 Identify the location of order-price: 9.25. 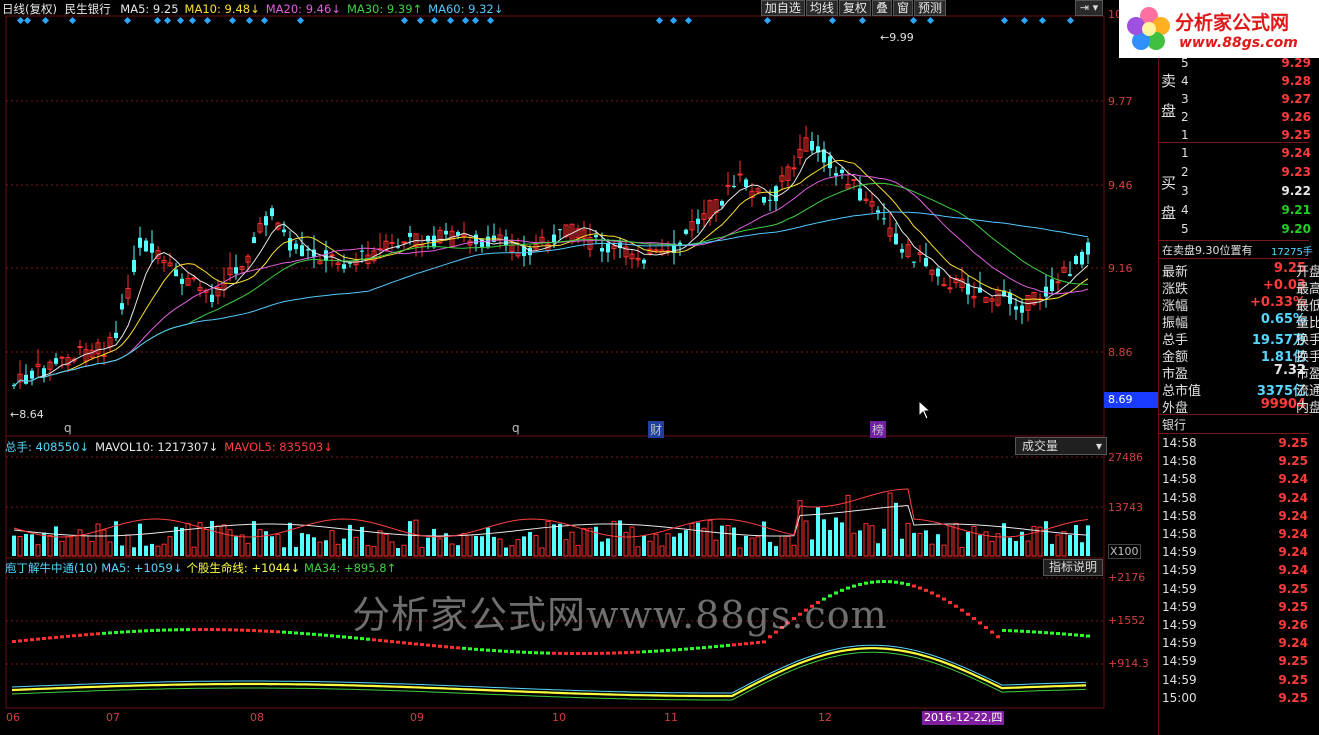
(1296, 135).